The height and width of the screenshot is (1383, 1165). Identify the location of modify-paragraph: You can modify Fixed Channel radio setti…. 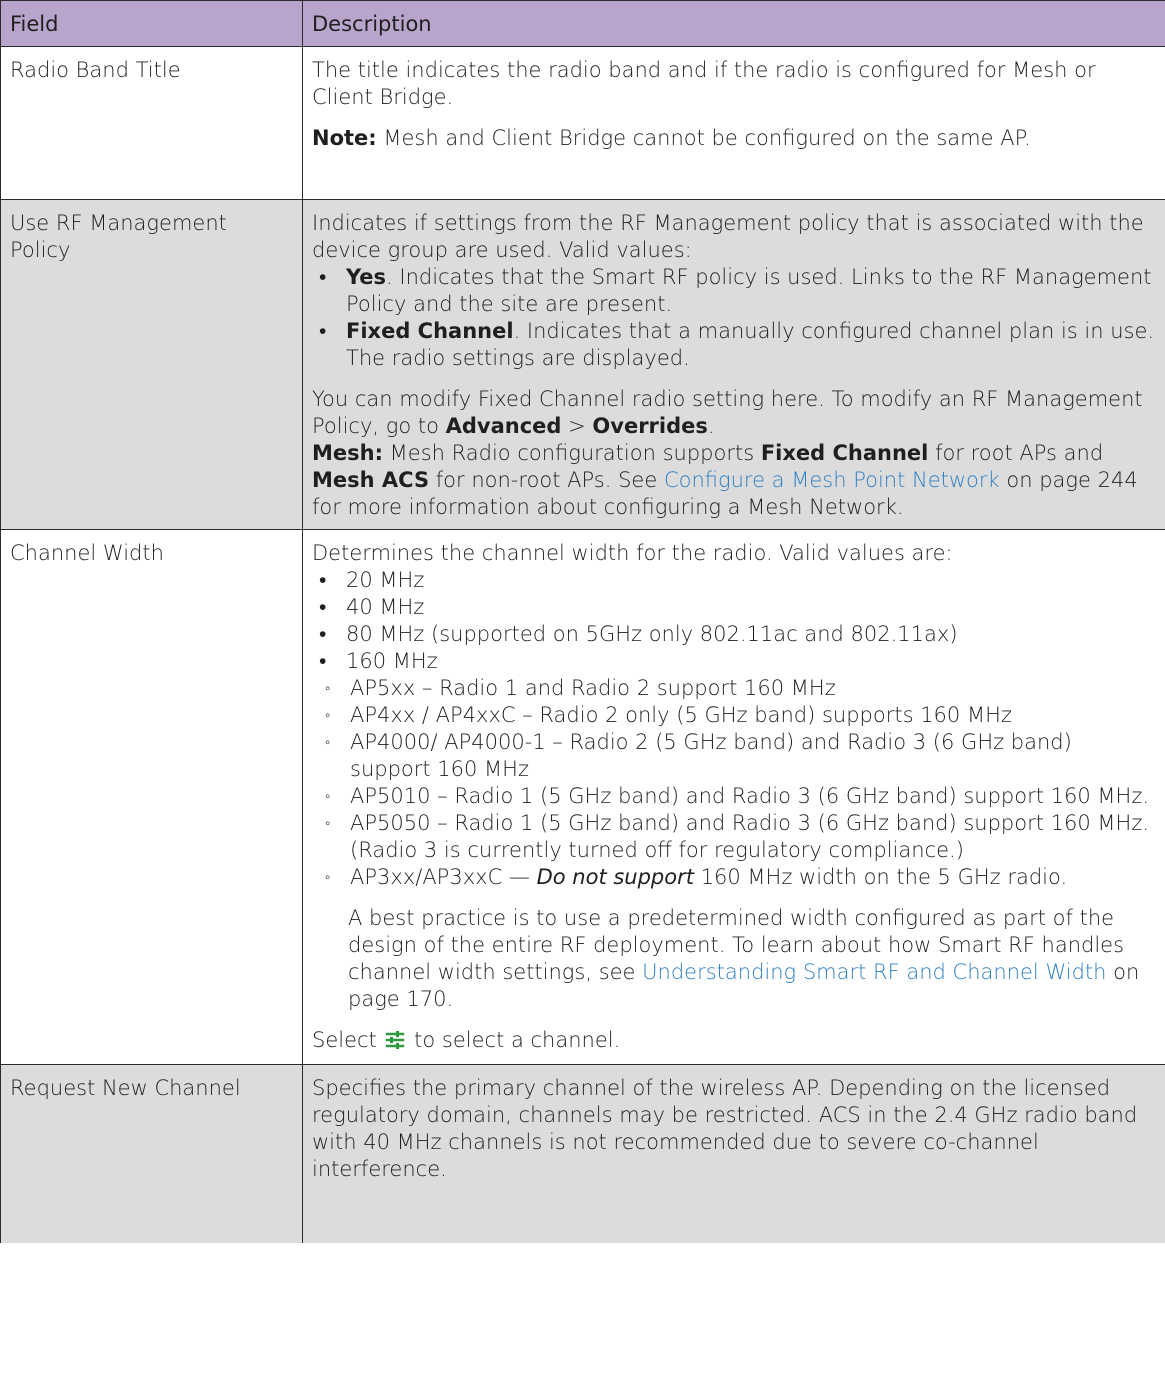
(733, 413).